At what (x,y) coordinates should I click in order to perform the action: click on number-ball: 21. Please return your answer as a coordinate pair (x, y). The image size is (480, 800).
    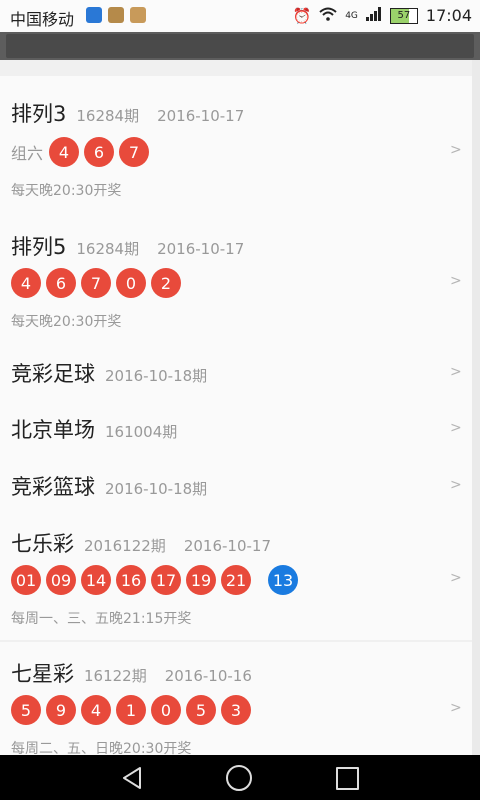
    Looking at the image, I should click on (236, 580).